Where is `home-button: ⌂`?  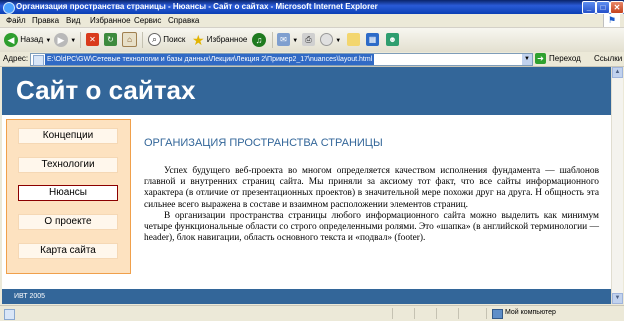
home-button: ⌂ is located at coordinates (129, 40).